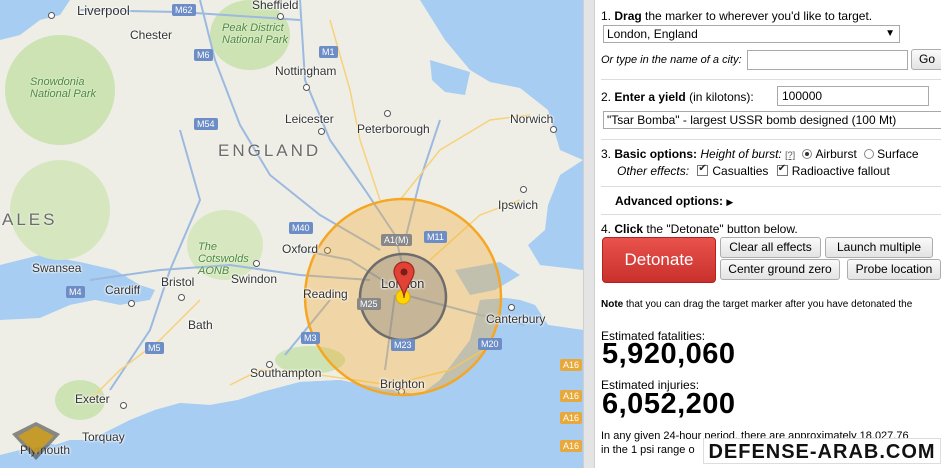  What do you see at coordinates (751, 34) in the screenshot?
I see `city-select: London, England ▼` at bounding box center [751, 34].